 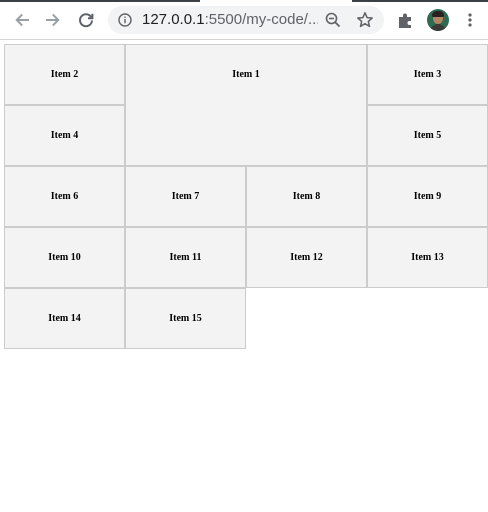 What do you see at coordinates (185, 196) in the screenshot?
I see `grid-item-7: Item 7` at bounding box center [185, 196].